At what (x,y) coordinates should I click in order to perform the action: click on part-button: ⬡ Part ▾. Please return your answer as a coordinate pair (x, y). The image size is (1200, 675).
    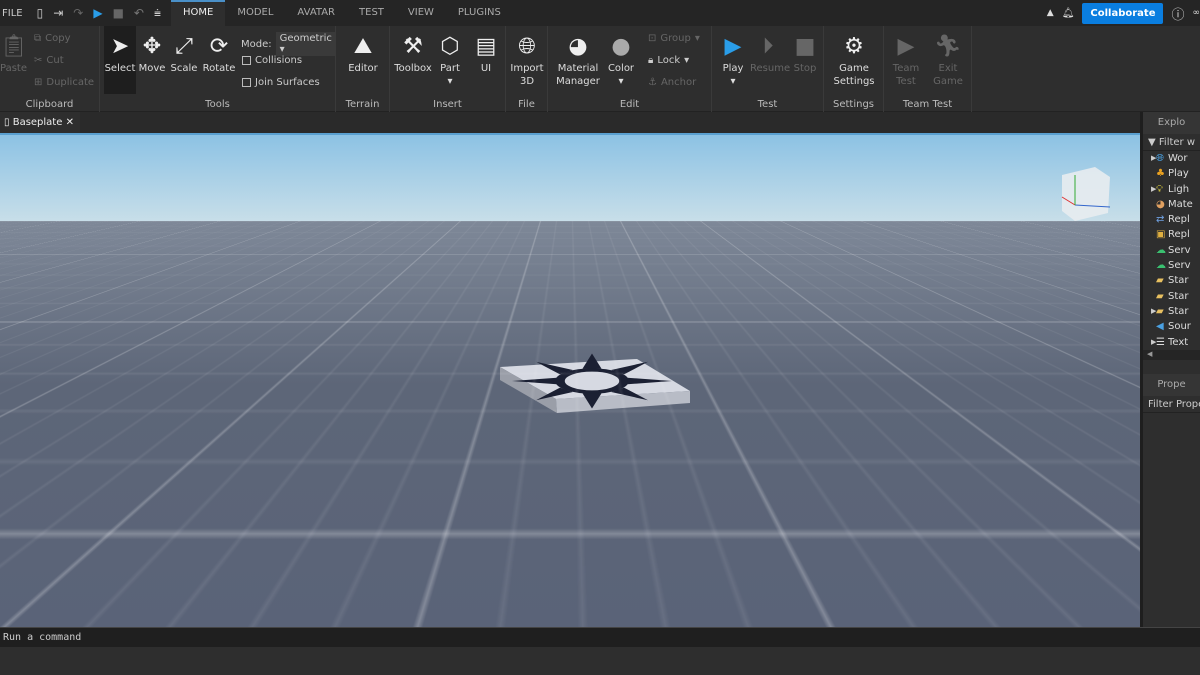
    Looking at the image, I should click on (450, 60).